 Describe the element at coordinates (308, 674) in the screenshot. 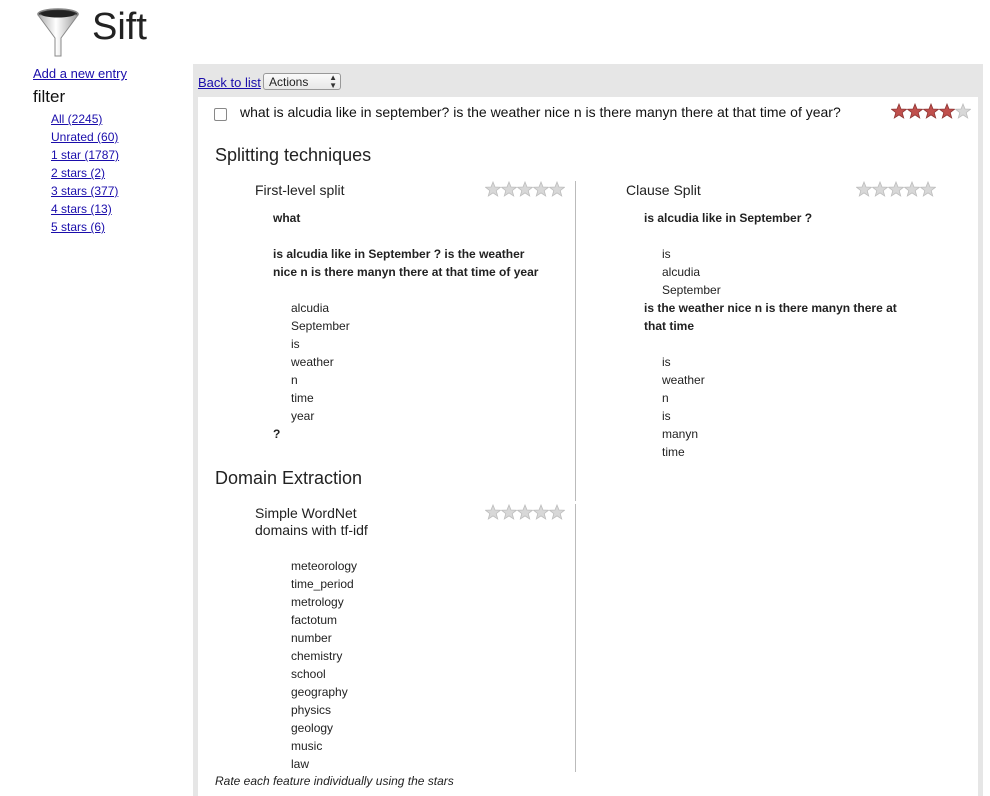

I see `feature-line: school` at that location.